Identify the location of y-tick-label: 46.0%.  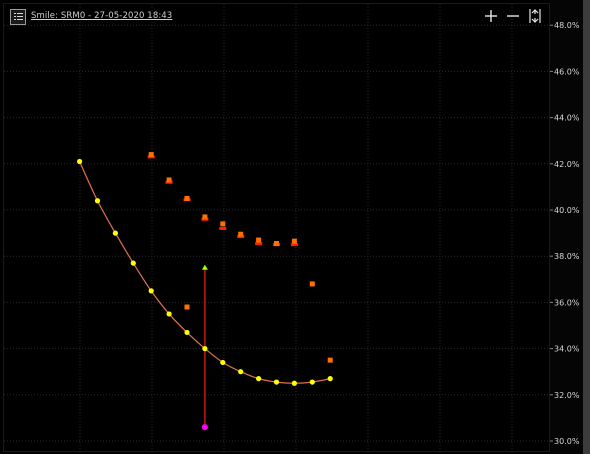
(567, 71).